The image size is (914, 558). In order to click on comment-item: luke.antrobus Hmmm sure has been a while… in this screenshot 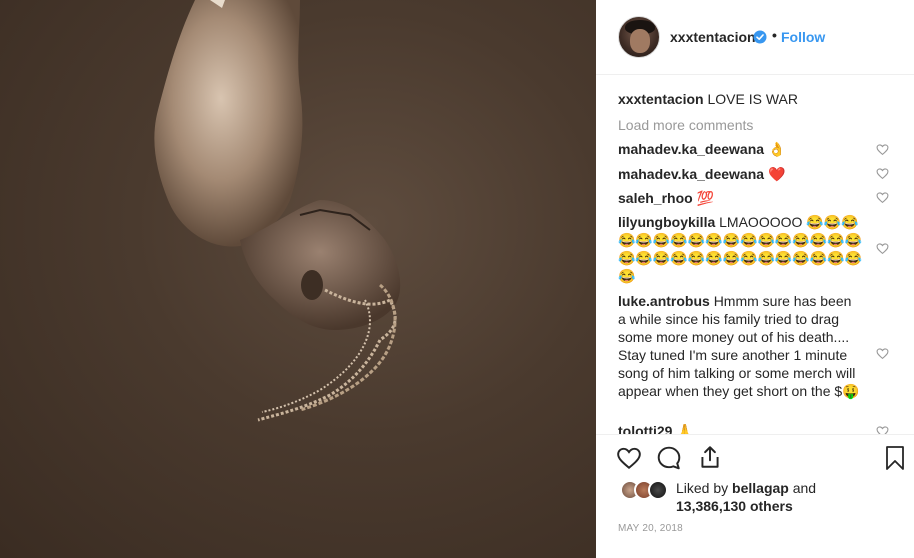, I will do `click(740, 346)`.